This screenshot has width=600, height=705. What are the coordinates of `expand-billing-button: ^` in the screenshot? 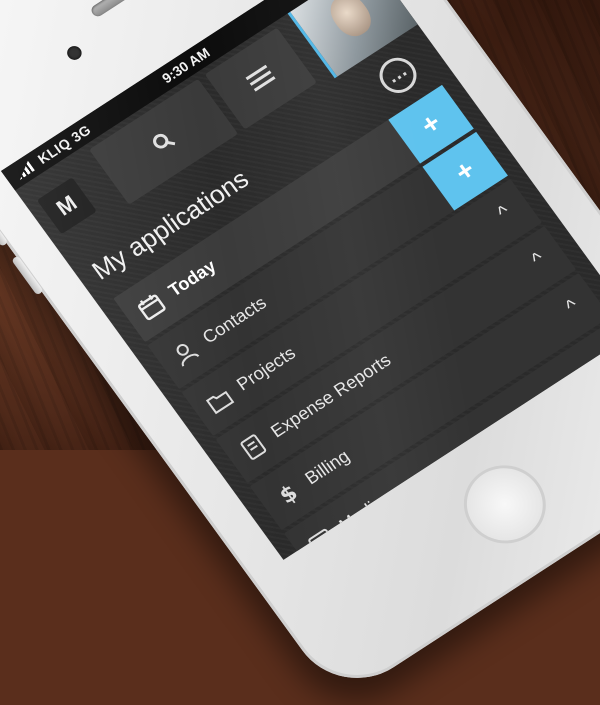 It's located at (572, 307).